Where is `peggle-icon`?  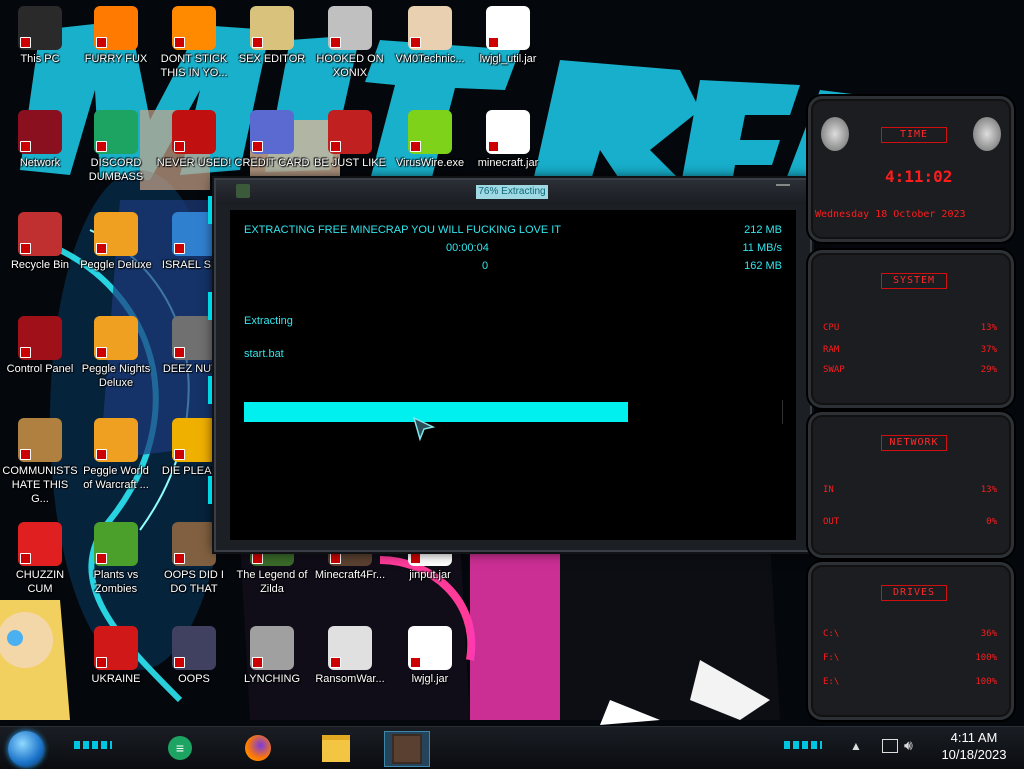
peggle-icon is located at coordinates (116, 440).